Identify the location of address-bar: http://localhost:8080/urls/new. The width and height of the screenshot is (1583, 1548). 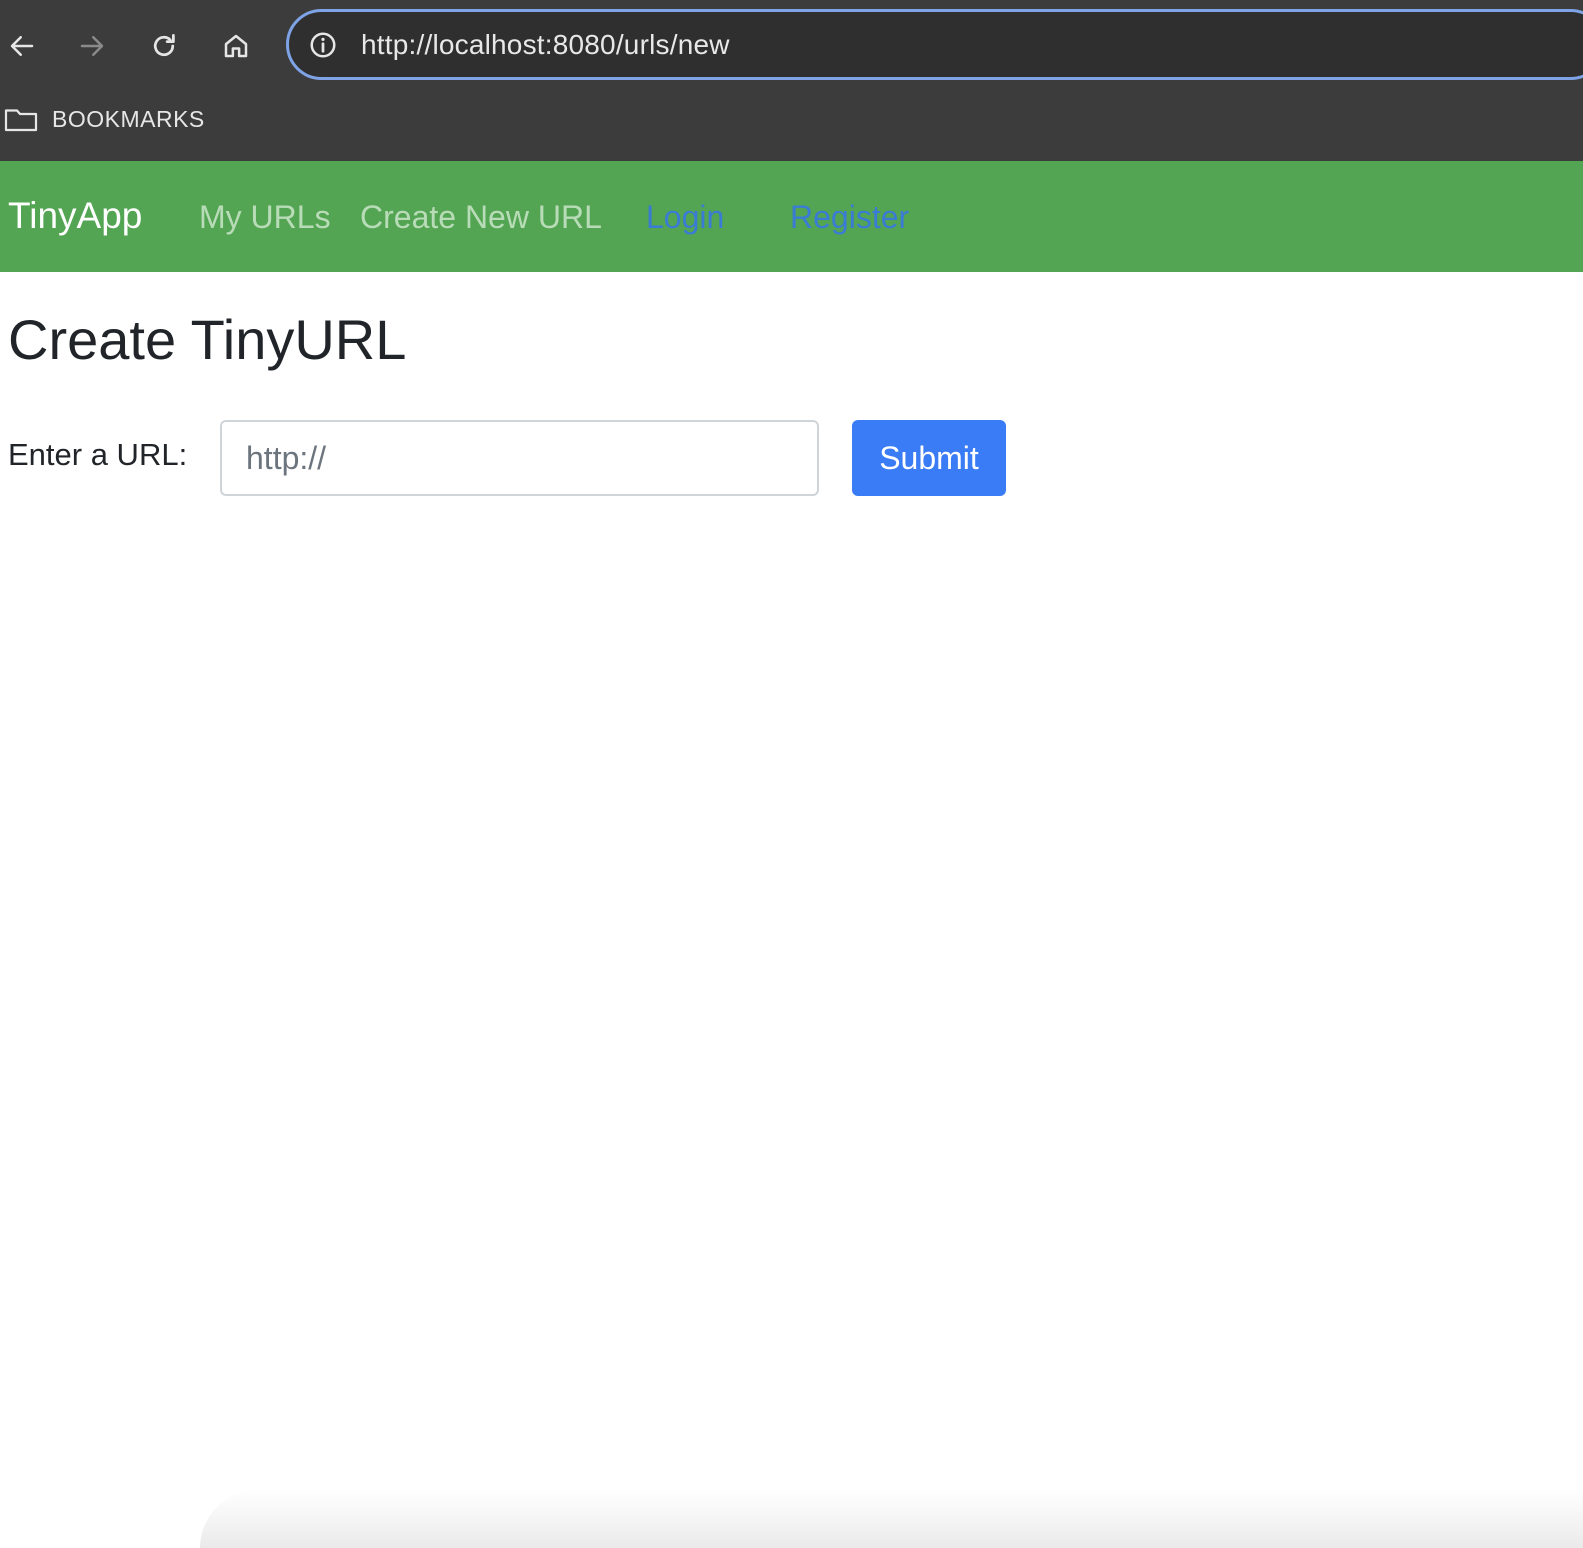
(934, 44).